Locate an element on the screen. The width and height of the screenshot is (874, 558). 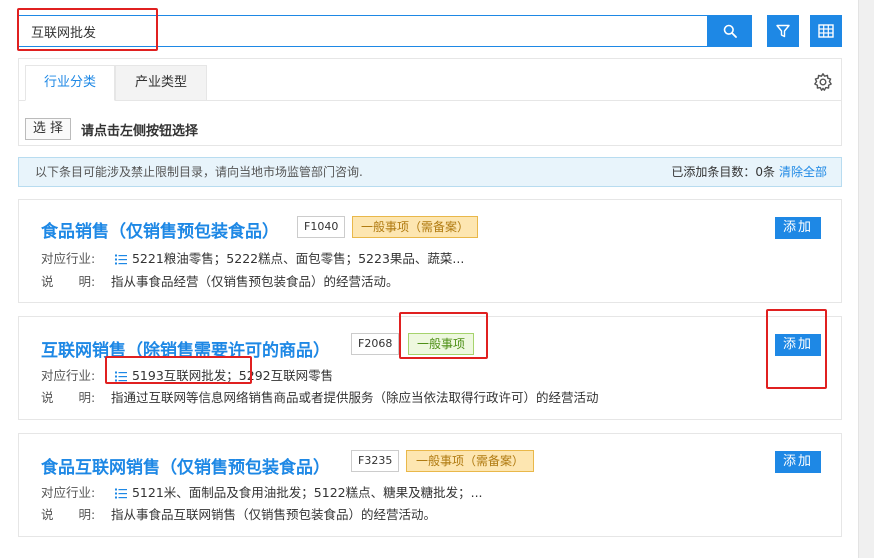
table-grid-icon is located at coordinates (826, 31).